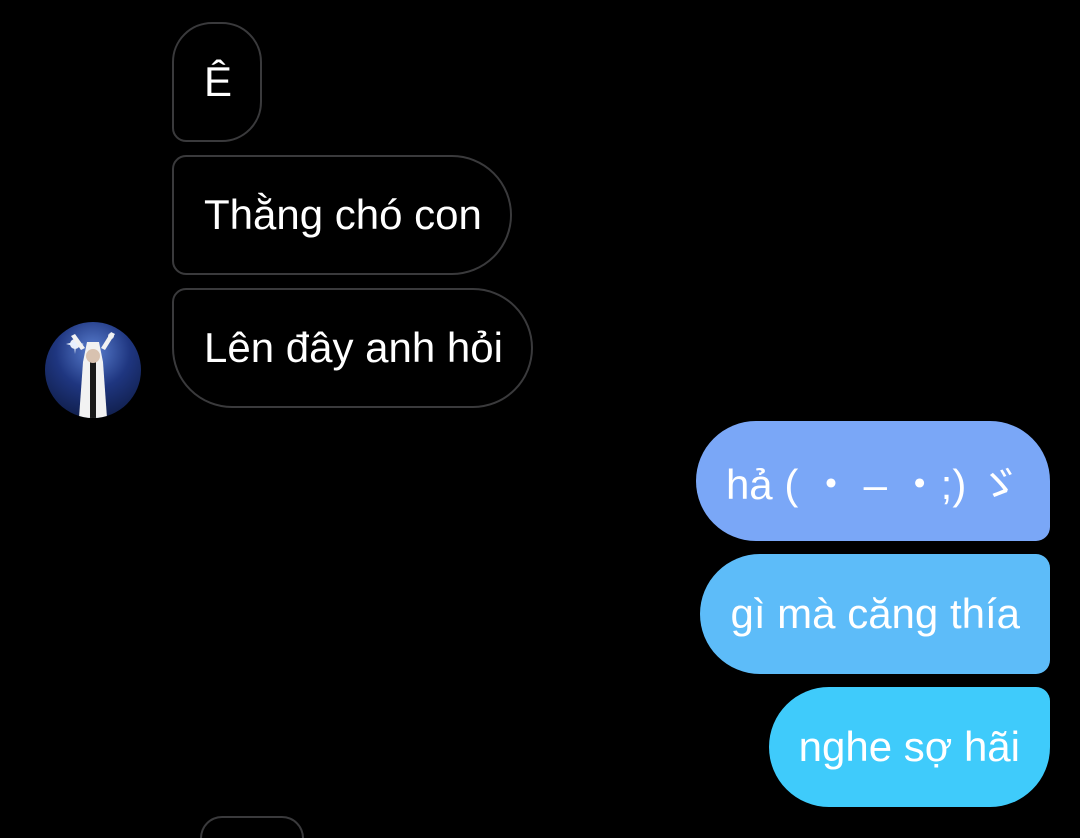  I want to click on message-text: Ê, so click(218, 81).